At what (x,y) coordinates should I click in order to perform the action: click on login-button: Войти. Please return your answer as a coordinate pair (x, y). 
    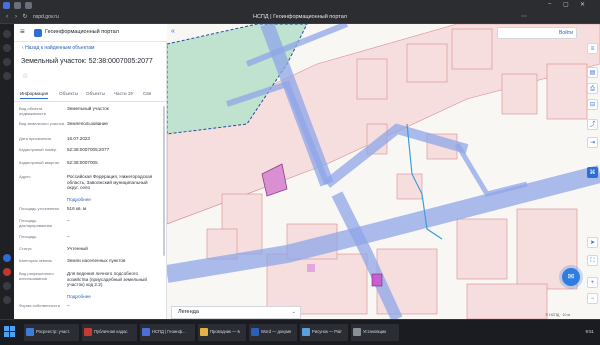
    Looking at the image, I should click on (566, 33).